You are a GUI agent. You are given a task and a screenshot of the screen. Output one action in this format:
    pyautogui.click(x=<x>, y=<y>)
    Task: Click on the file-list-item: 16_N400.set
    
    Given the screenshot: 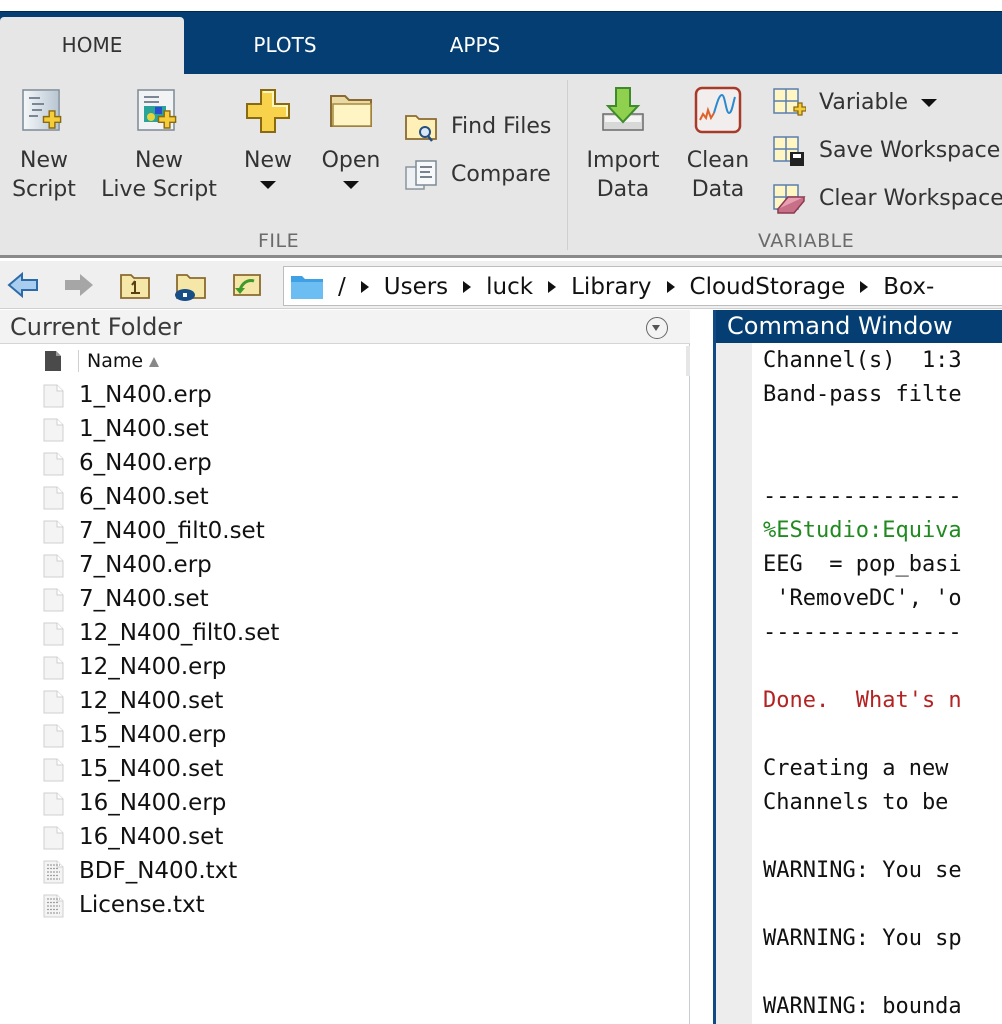 What is the action you would take?
    pyautogui.click(x=344, y=837)
    